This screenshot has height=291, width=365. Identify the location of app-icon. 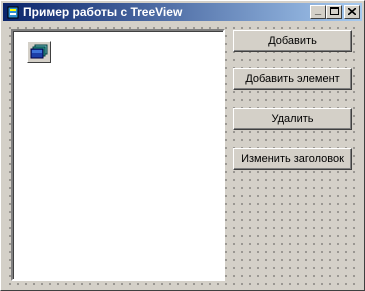
(13, 12).